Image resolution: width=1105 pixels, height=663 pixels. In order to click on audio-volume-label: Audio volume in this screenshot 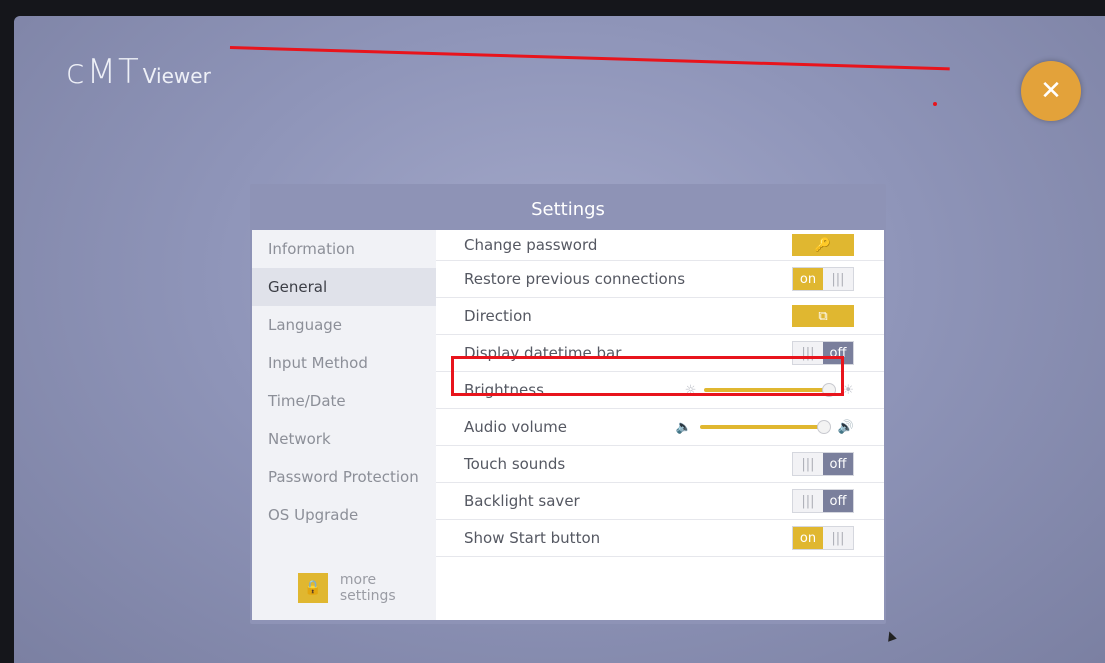, I will do `click(515, 427)`.